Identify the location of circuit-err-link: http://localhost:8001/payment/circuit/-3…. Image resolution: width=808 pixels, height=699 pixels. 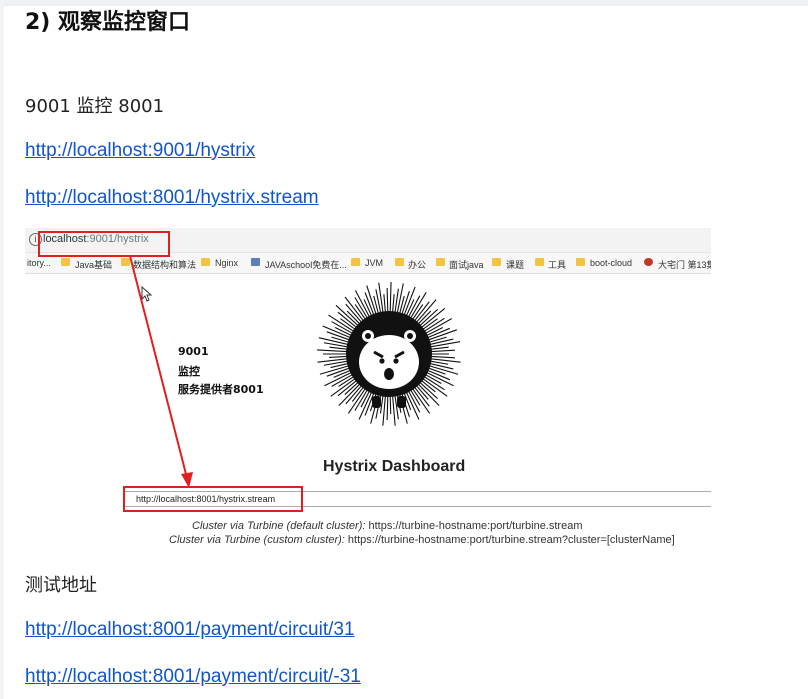
(193, 677).